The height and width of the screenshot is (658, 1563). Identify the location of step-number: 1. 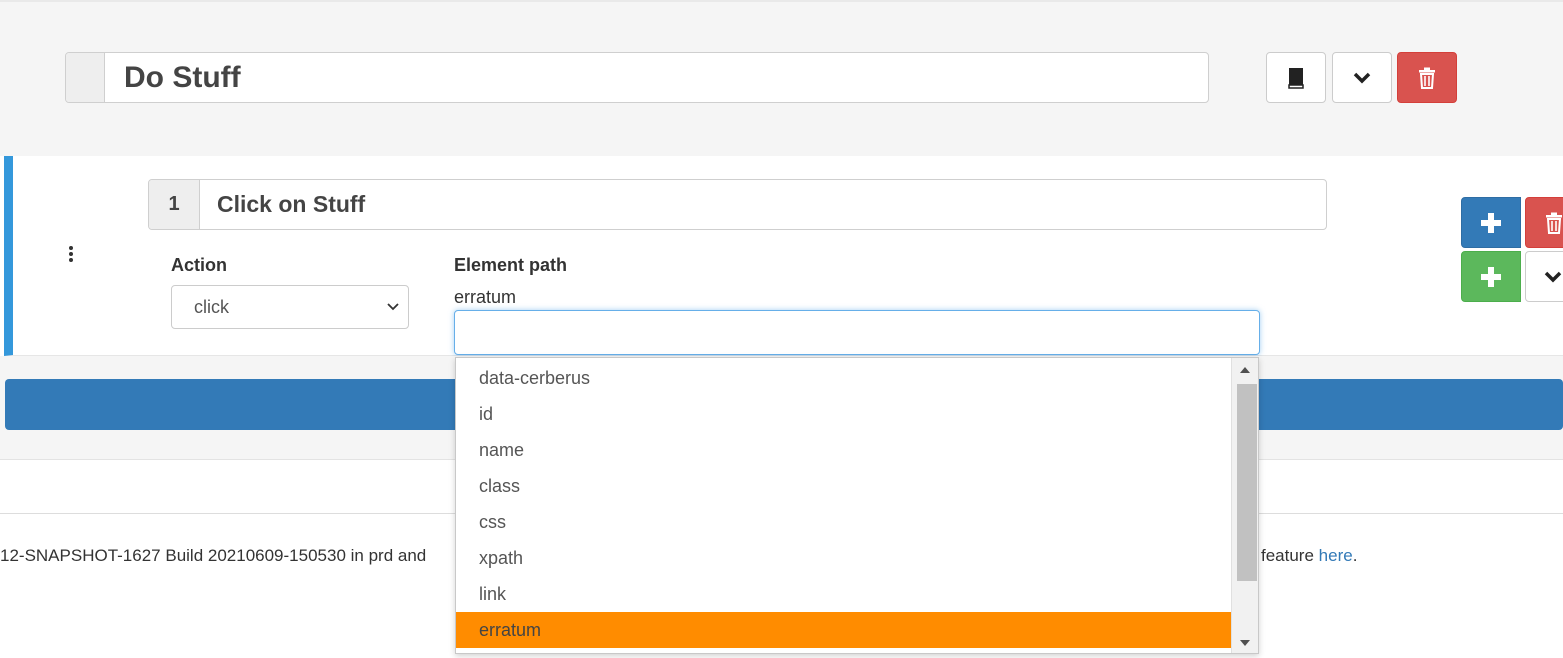
(174, 204).